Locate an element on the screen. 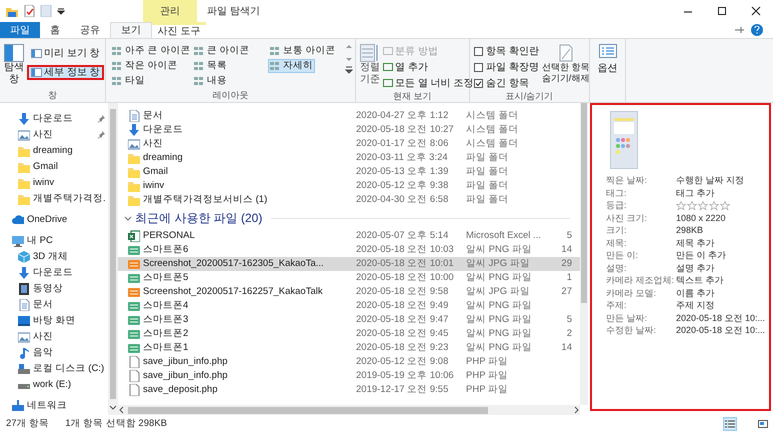 This screenshot has width=773, height=433. file-row: save_deposit.php 2019-12-17 오전 9:55 PHP 파일 is located at coordinates (349, 390).